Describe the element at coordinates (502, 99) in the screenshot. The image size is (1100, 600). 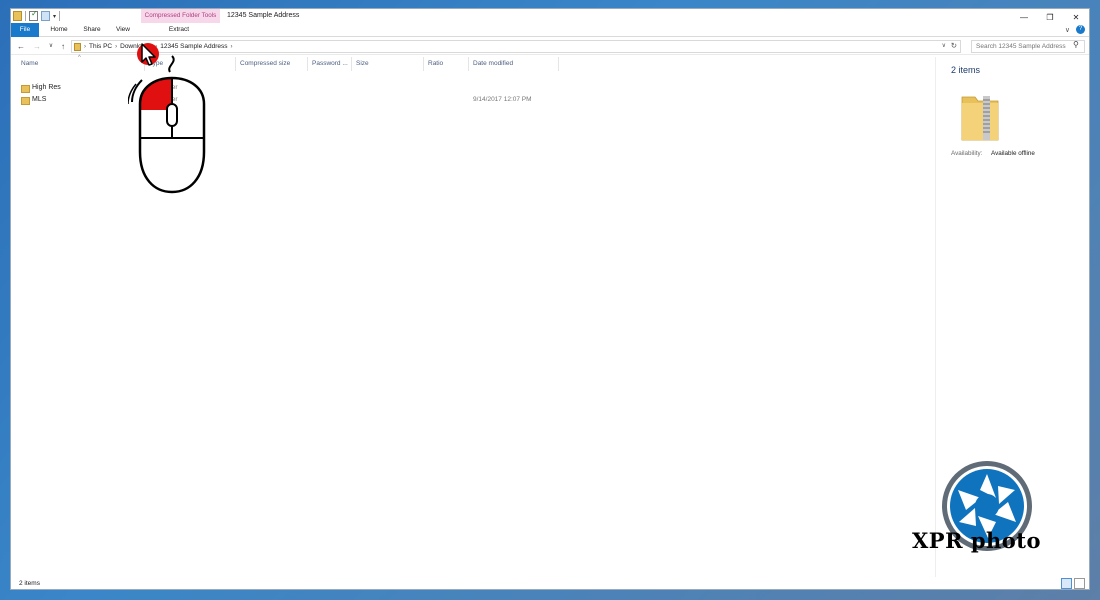
I see `file-date: 9/14/2017 12:07 PM` at that location.